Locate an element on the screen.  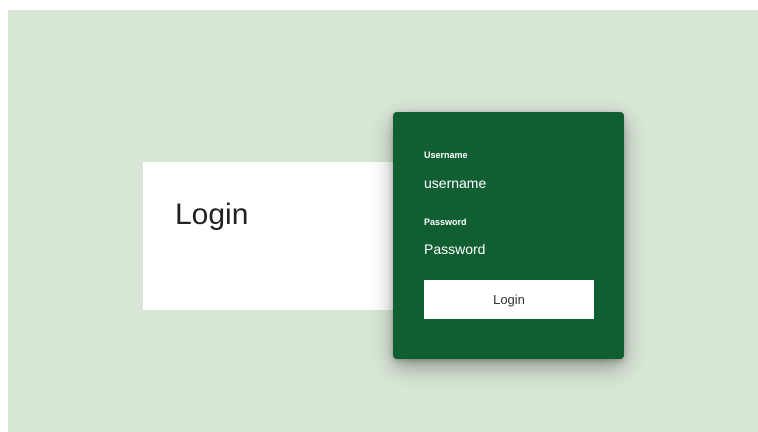
username-input is located at coordinates (509, 183).